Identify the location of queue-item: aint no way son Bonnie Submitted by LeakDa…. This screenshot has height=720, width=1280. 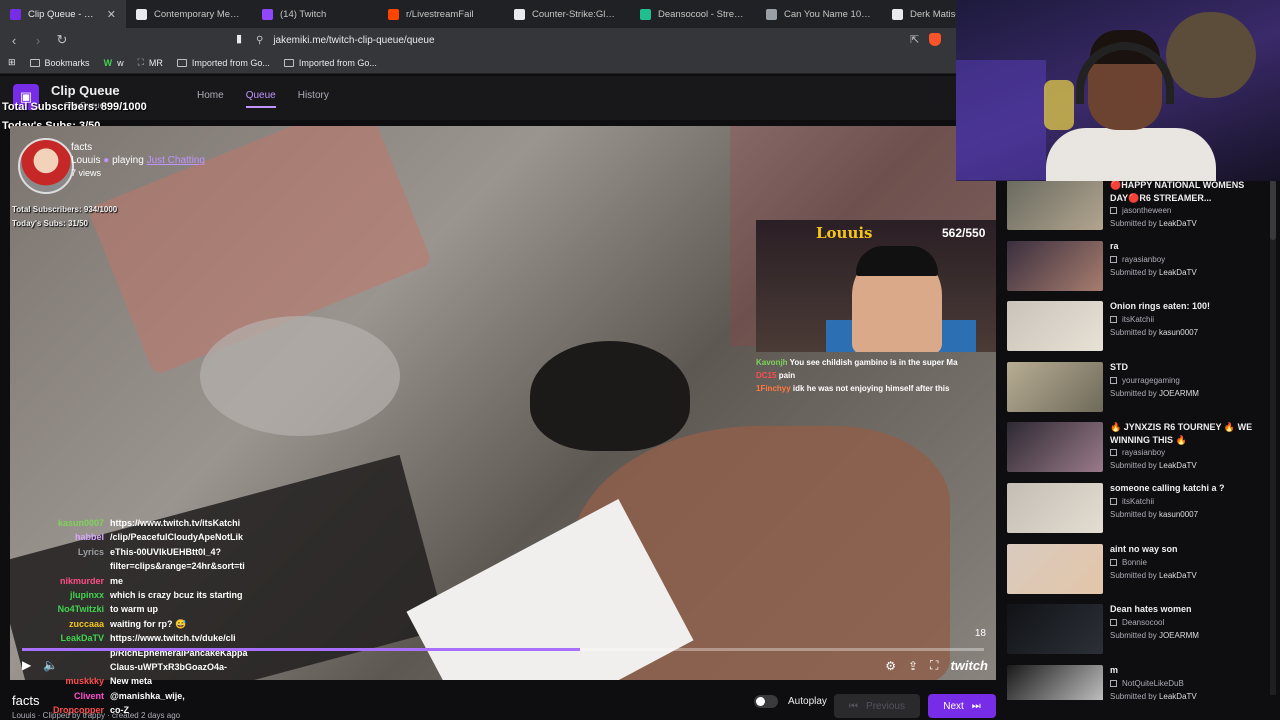
(1135, 570).